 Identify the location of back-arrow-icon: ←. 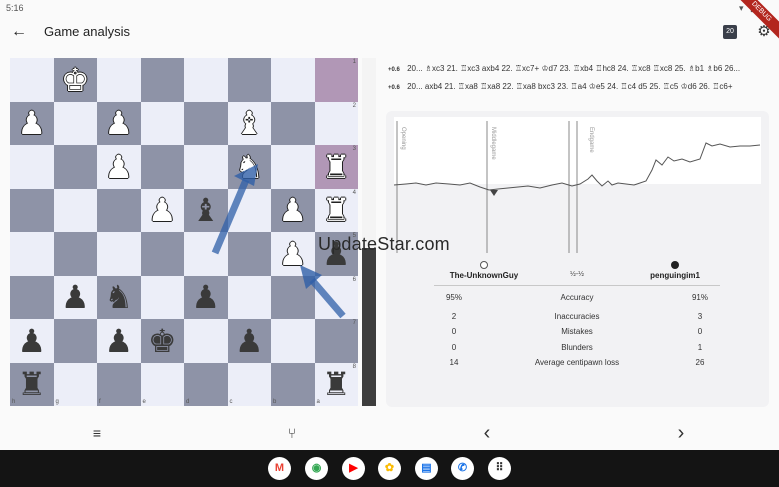
(19, 32).